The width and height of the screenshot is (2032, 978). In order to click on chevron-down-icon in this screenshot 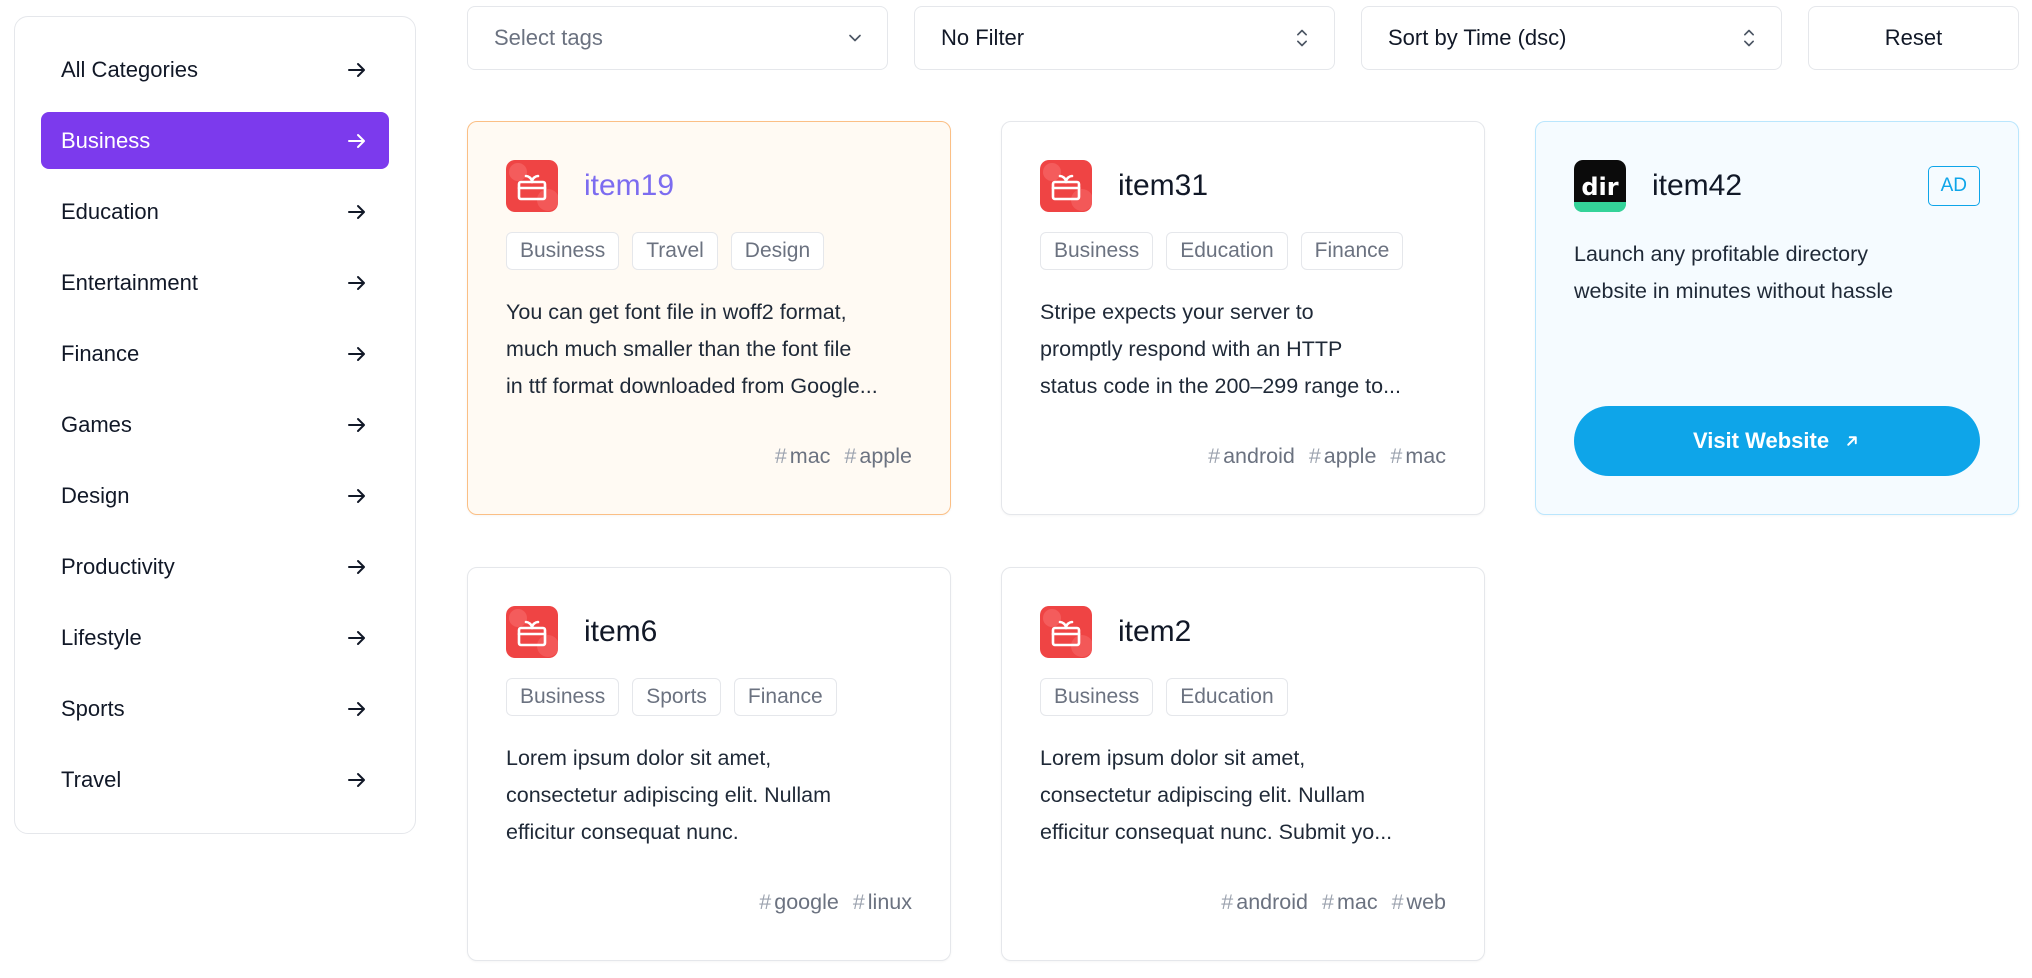, I will do `click(855, 38)`.